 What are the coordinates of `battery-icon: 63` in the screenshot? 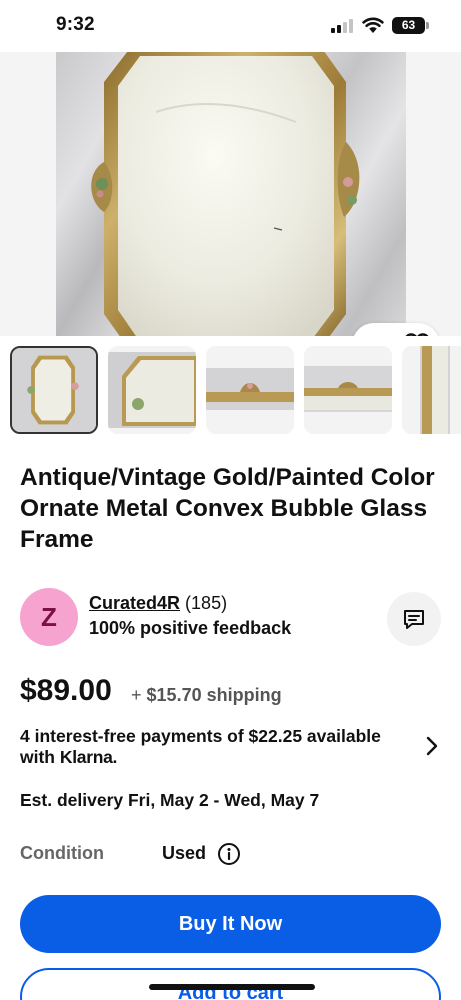 It's located at (408, 25).